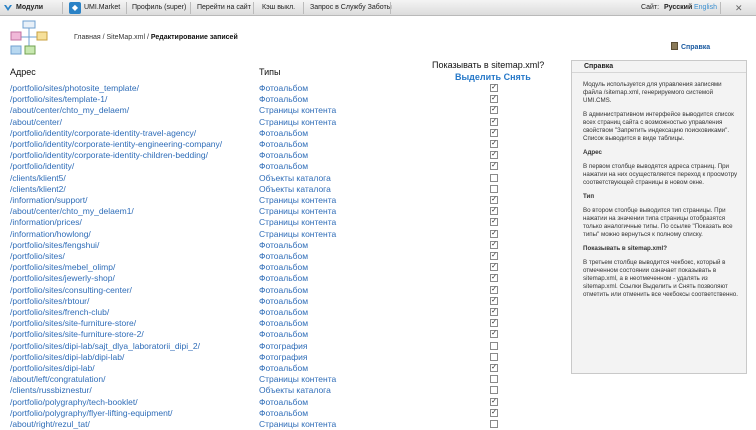  Describe the element at coordinates (36, 122) in the screenshot. I see `page-url-link: /about/center/` at that location.